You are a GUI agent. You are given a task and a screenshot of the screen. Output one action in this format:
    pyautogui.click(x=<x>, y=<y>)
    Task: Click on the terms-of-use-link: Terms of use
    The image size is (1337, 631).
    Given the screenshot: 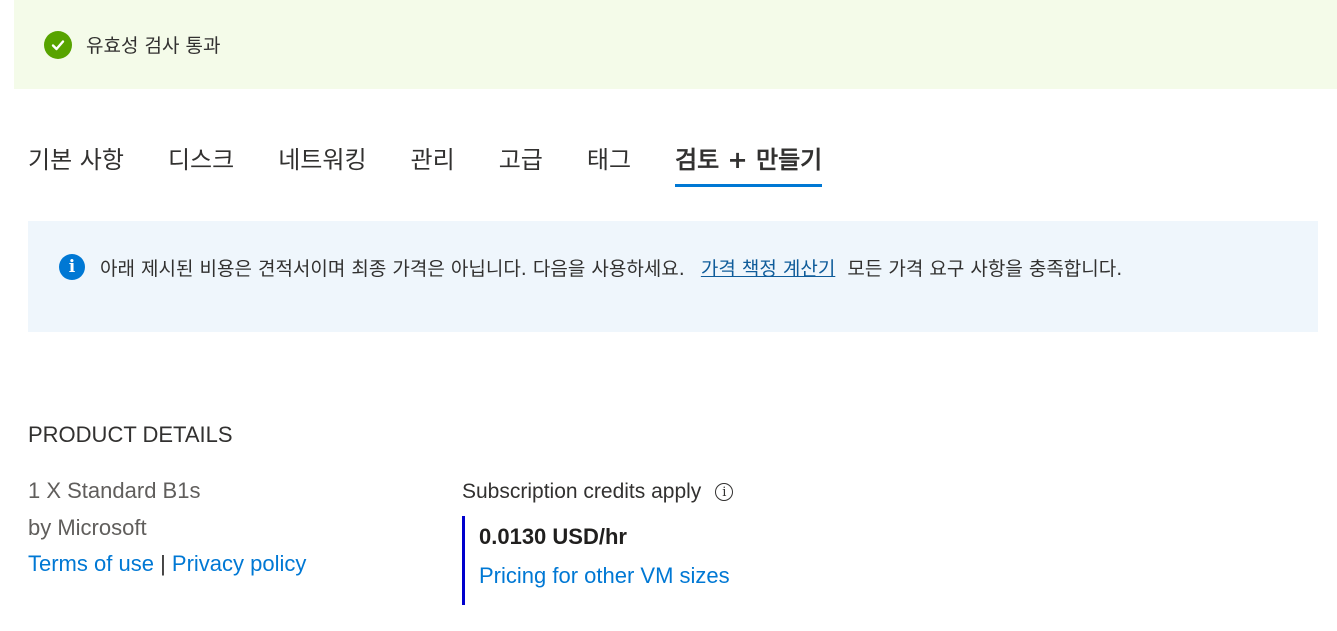 What is the action you would take?
    pyautogui.click(x=91, y=563)
    